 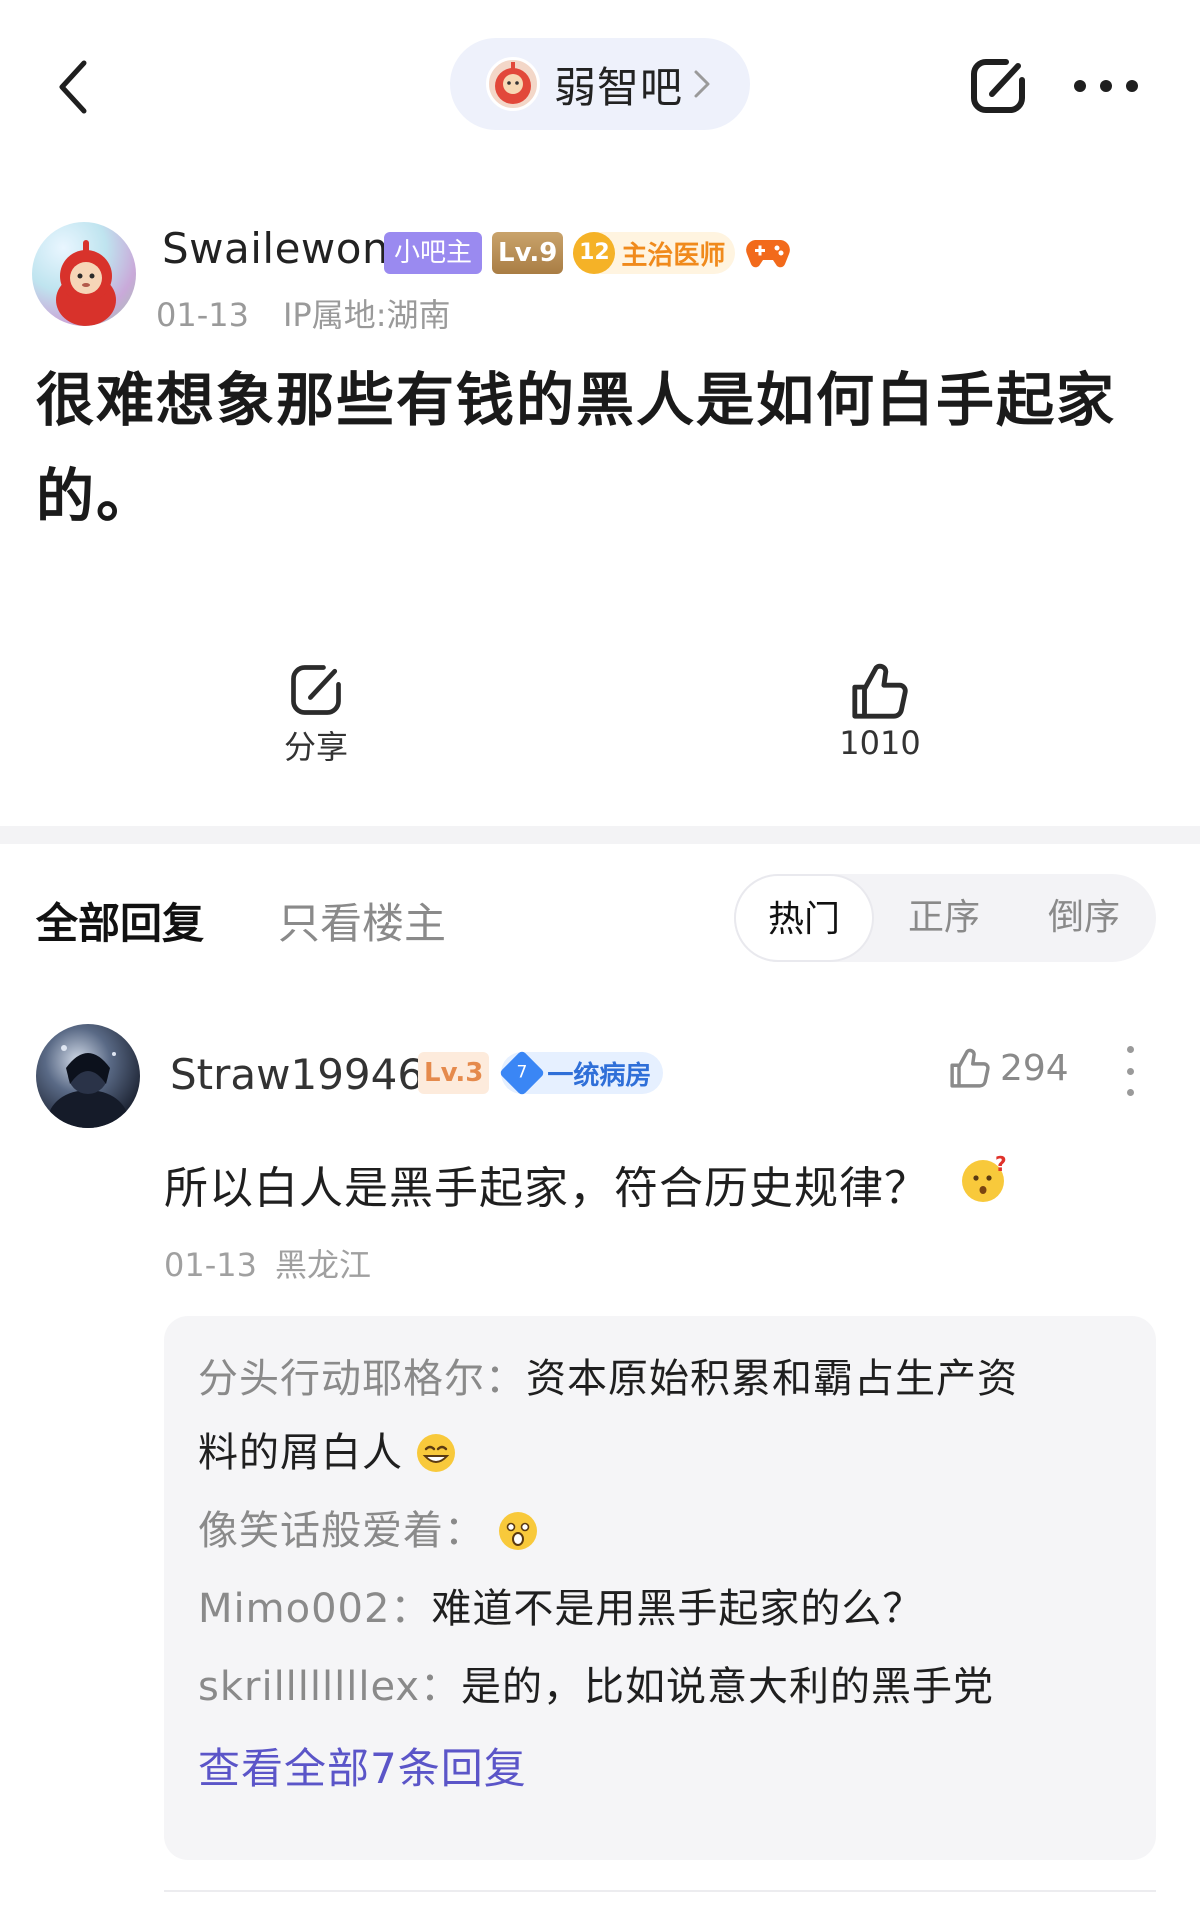 I want to click on like-count: 1010, so click(x=880, y=743).